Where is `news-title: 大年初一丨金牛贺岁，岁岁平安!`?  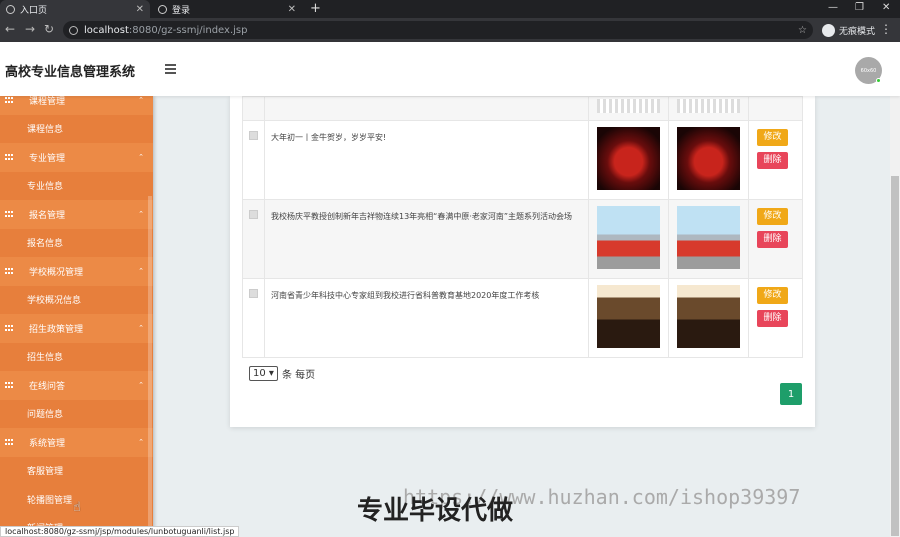
news-title: 大年初一丨金牛贺岁，岁岁平安! is located at coordinates (426, 160).